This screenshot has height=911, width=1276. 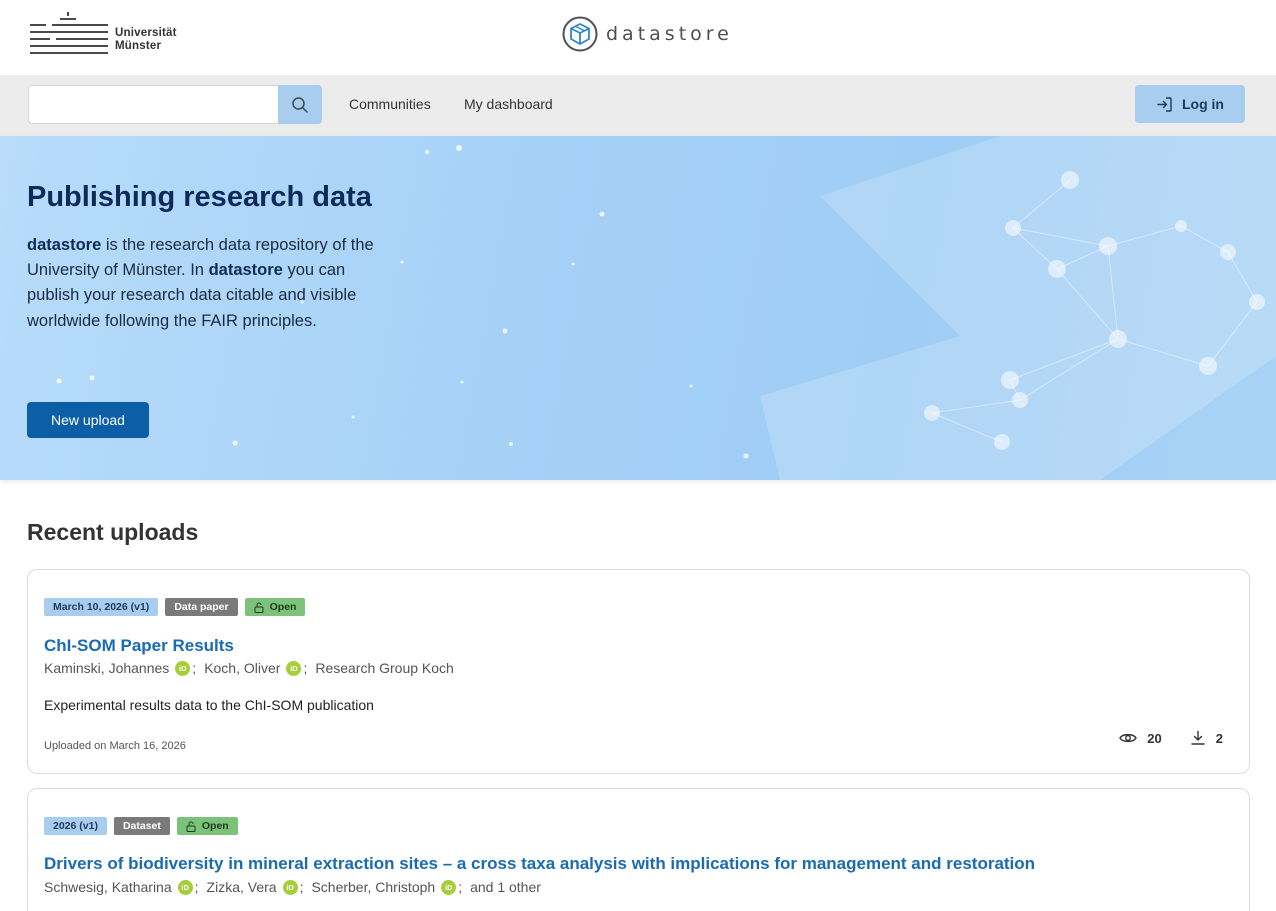 I want to click on nav-bar: Communities My dashboard Log in, so click(x=638, y=105).